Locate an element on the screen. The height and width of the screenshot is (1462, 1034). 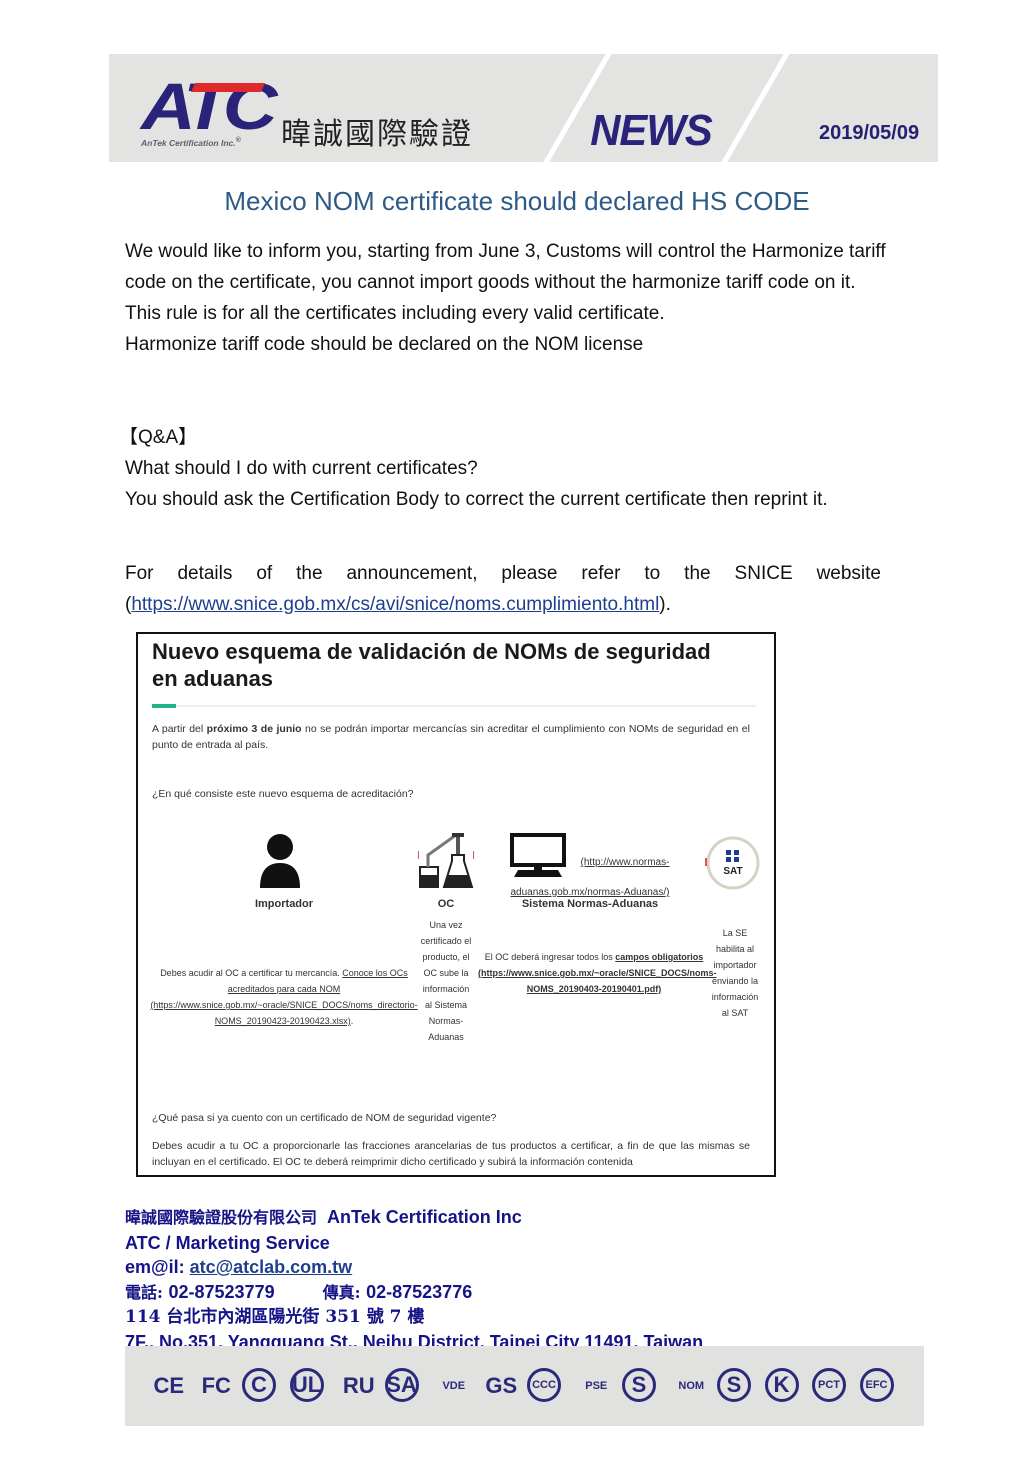
email-line: em@il: atc@atclab.com.tw is located at coordinates (414, 1267).